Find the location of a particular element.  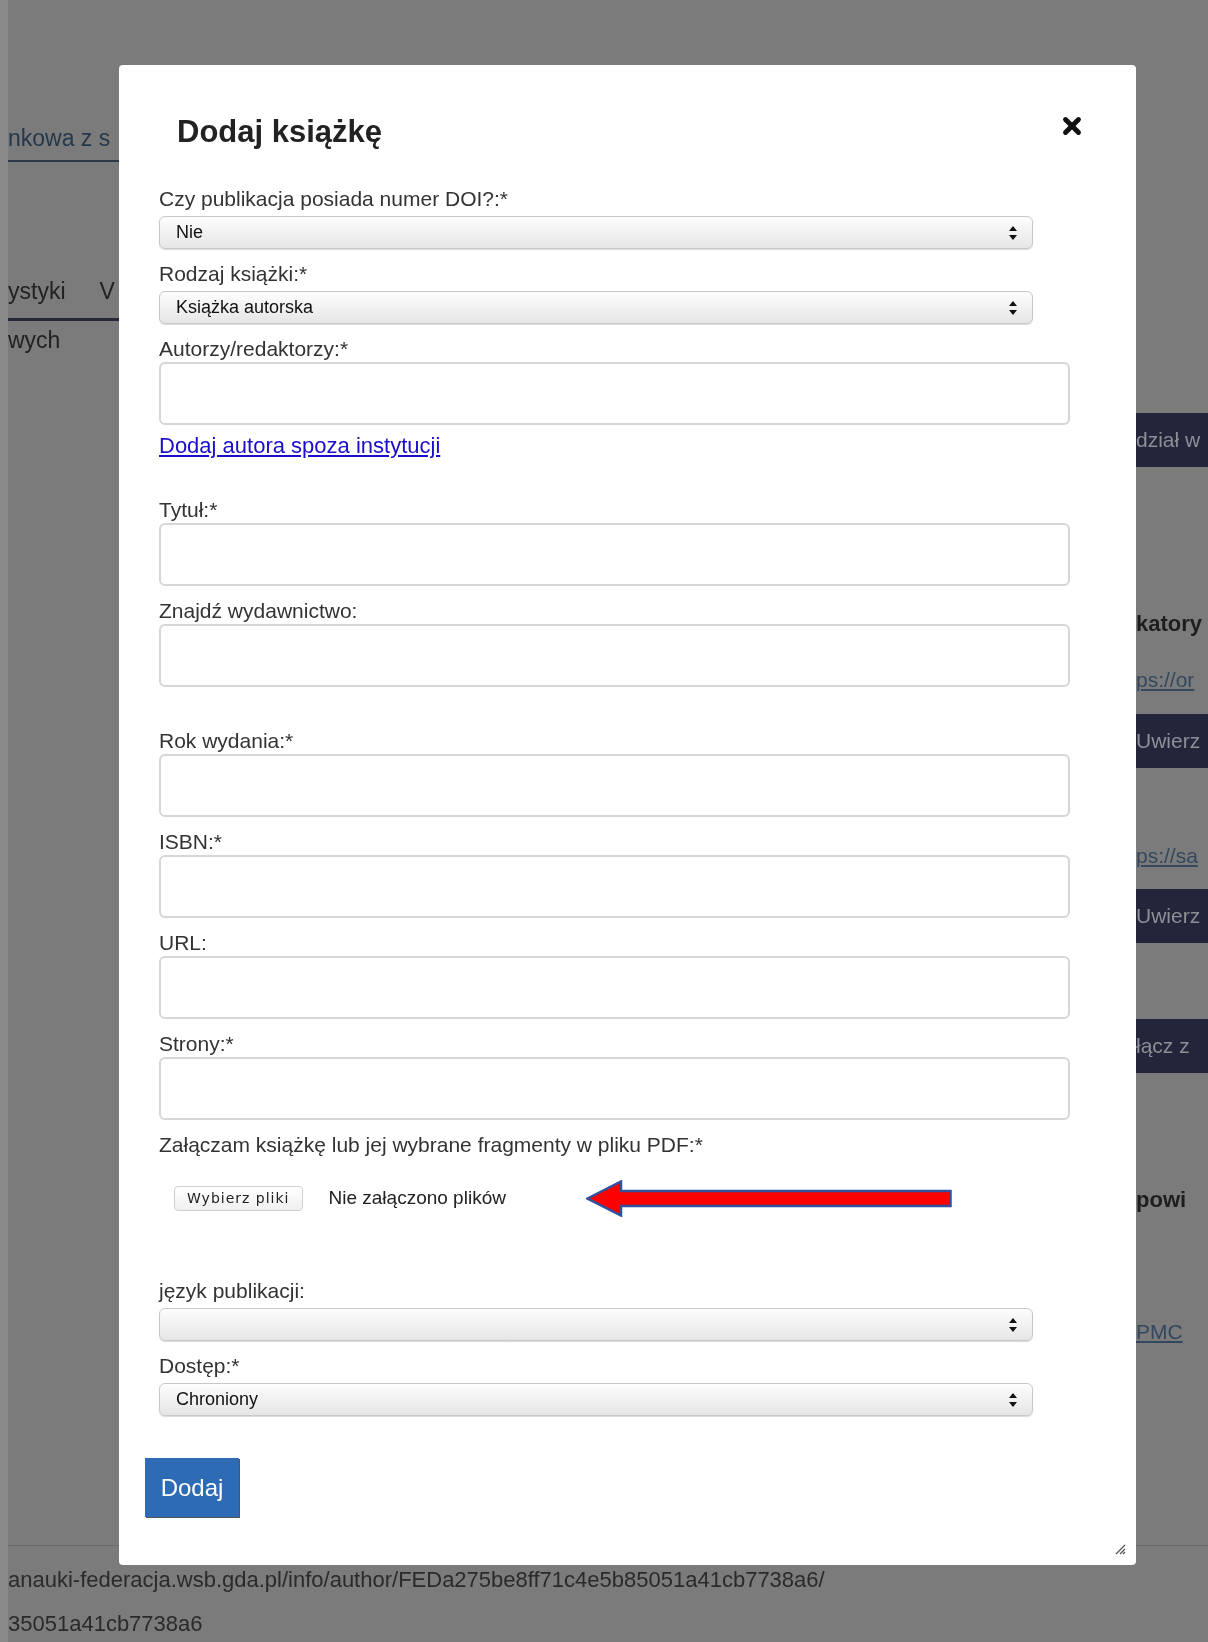

field-label: Dostęp:* is located at coordinates (199, 1366).